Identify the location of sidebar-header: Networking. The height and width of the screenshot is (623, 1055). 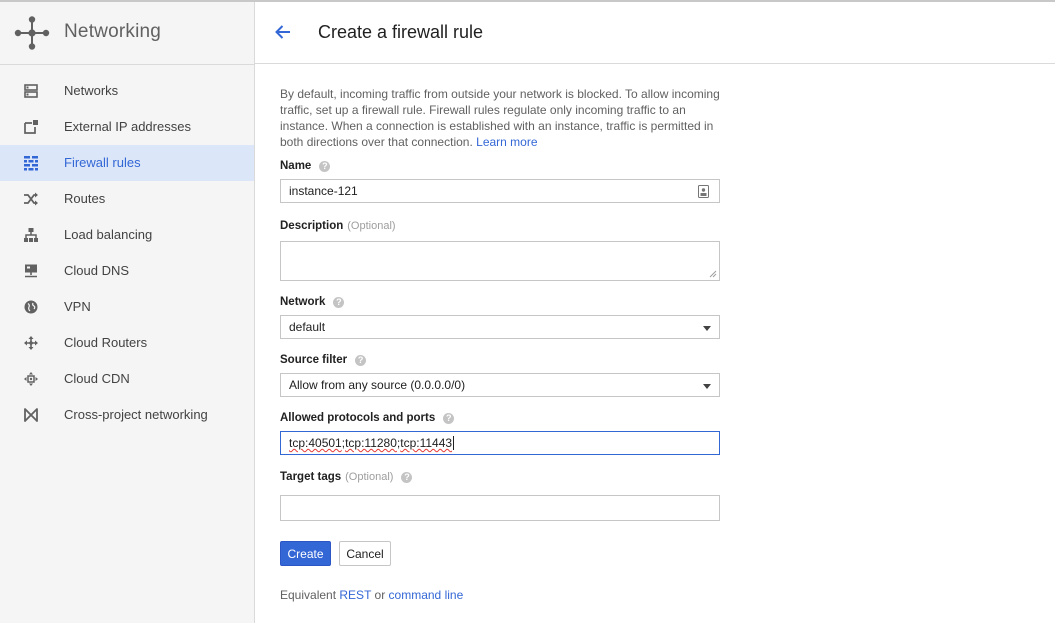
(127, 33).